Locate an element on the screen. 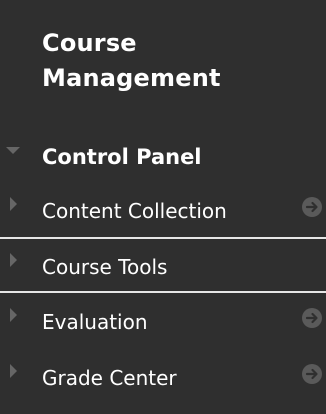 Image resolution: width=326 pixels, height=414 pixels. menu-item-label: Course Tools is located at coordinates (105, 267).